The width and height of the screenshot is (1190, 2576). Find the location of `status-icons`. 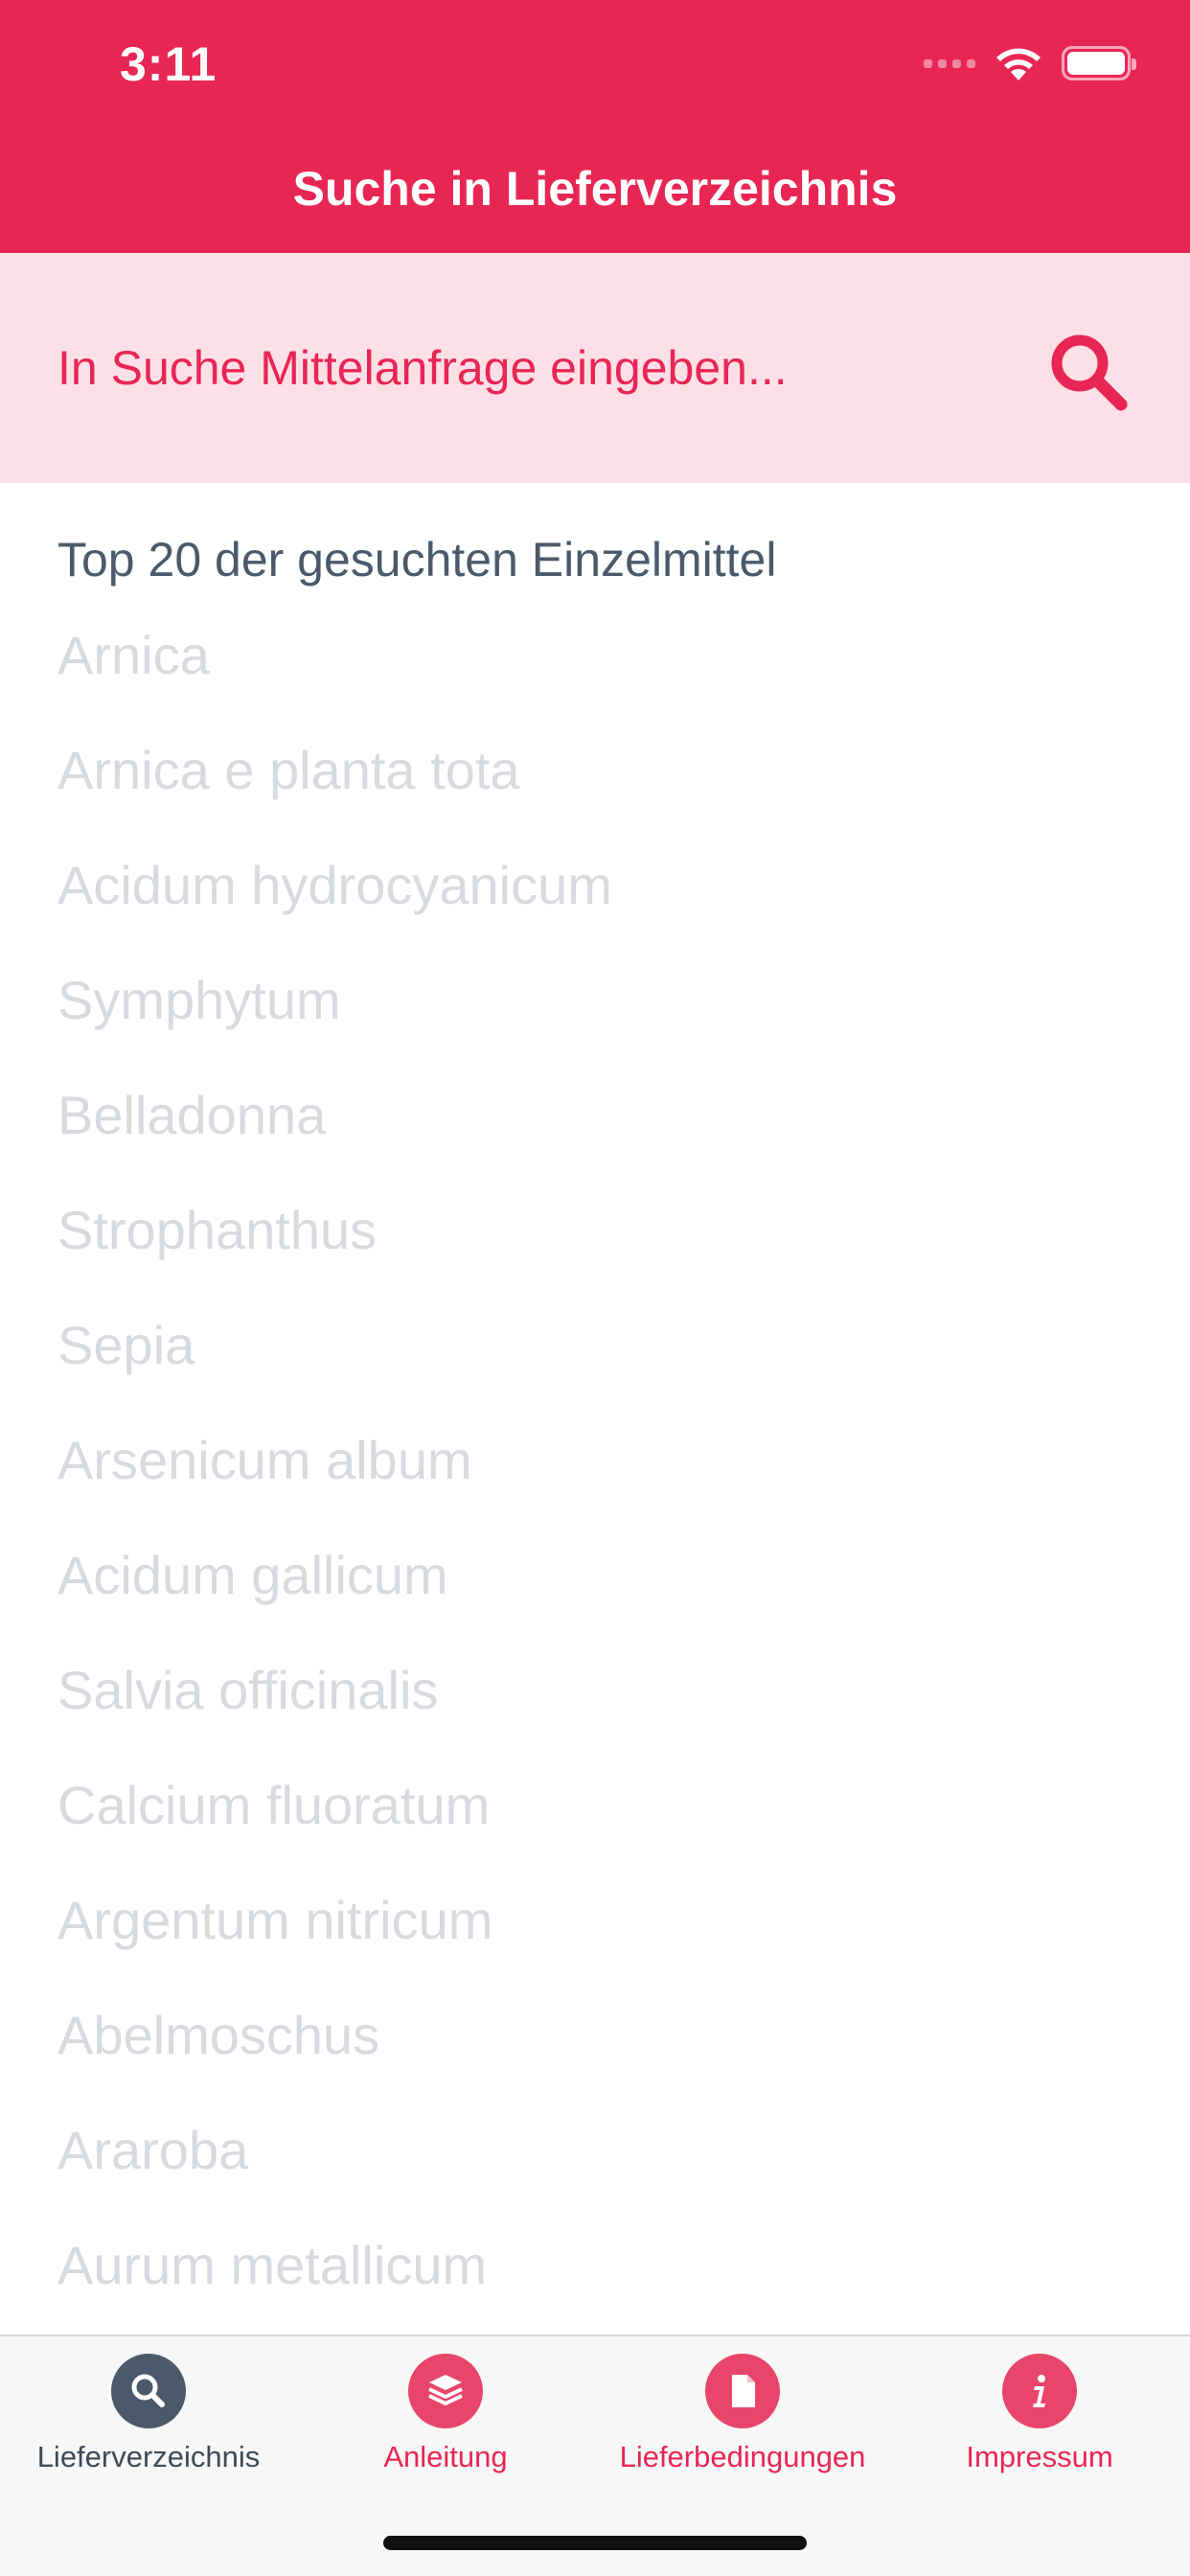

status-icons is located at coordinates (1030, 63).